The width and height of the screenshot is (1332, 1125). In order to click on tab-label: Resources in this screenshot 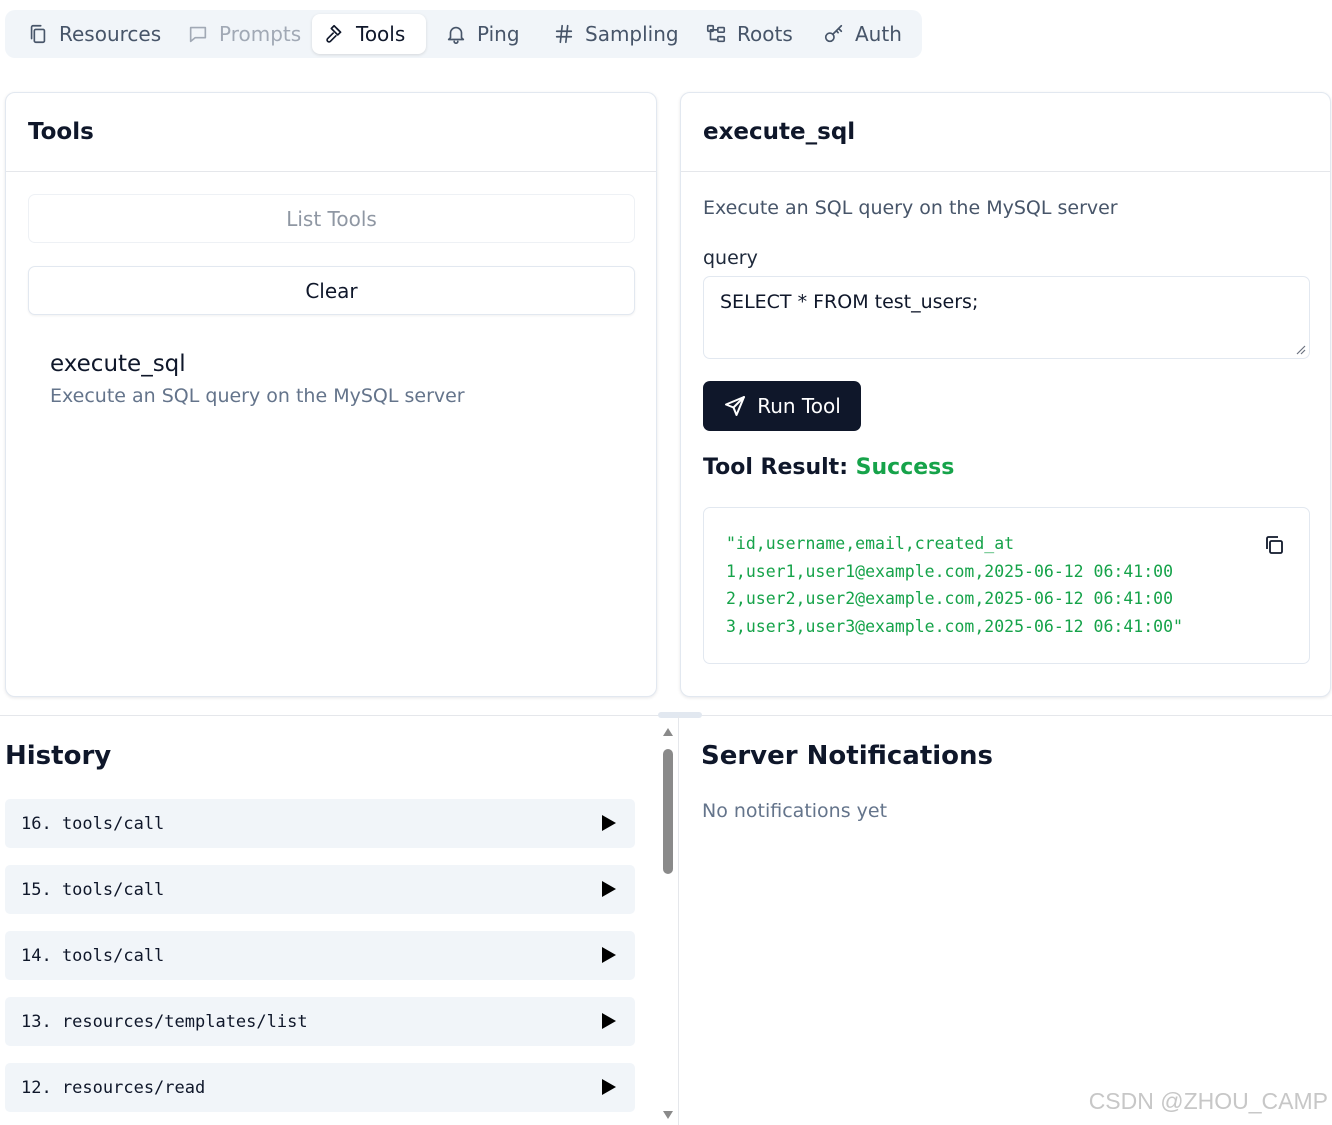, I will do `click(110, 34)`.